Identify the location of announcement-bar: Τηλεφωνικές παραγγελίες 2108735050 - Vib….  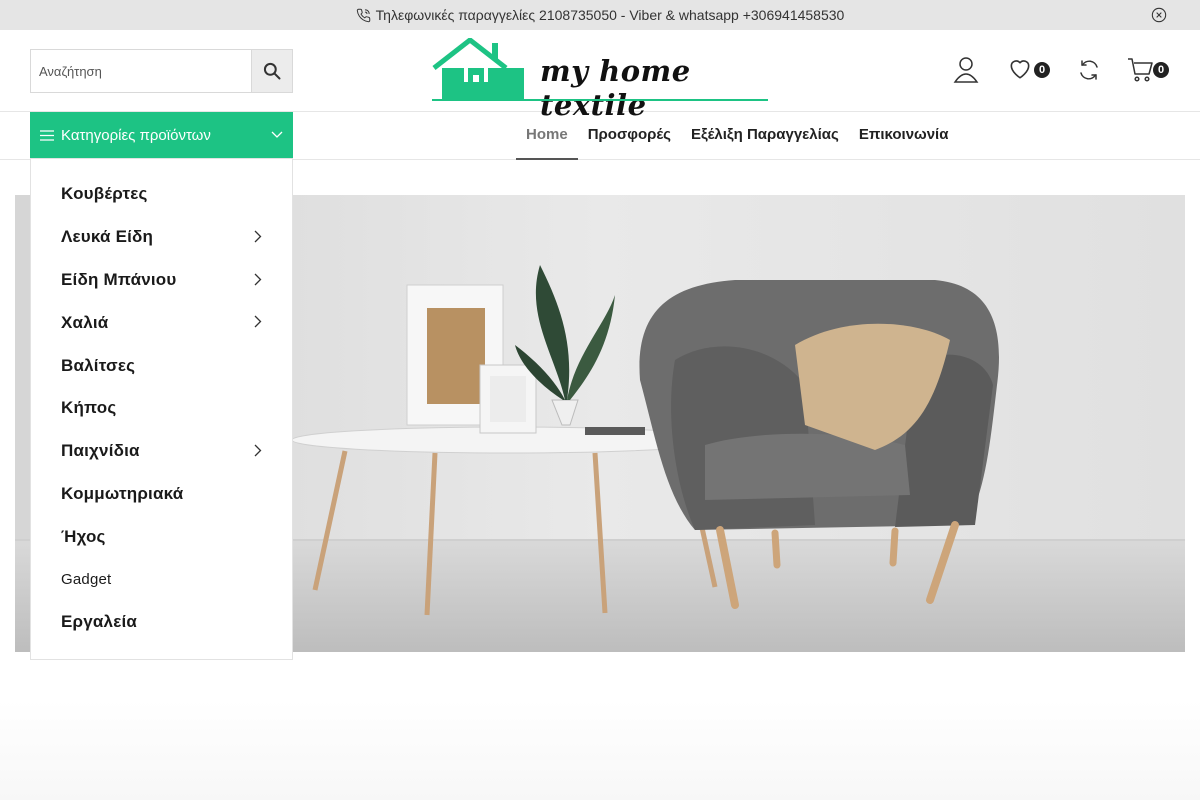
(600, 15).